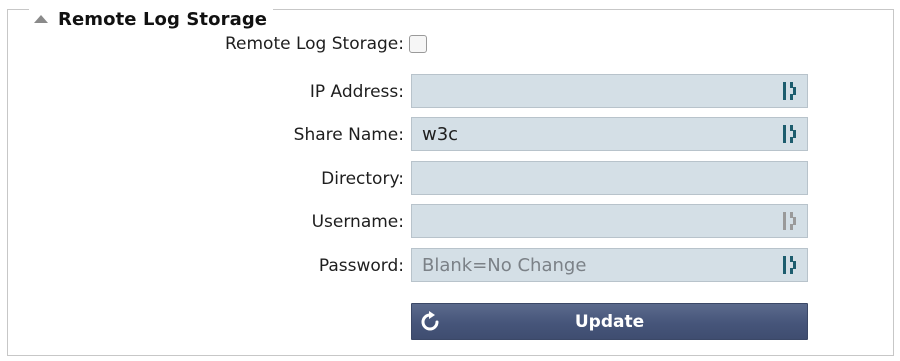  What do you see at coordinates (609, 134) in the screenshot?
I see `share-name-input: w3c` at bounding box center [609, 134].